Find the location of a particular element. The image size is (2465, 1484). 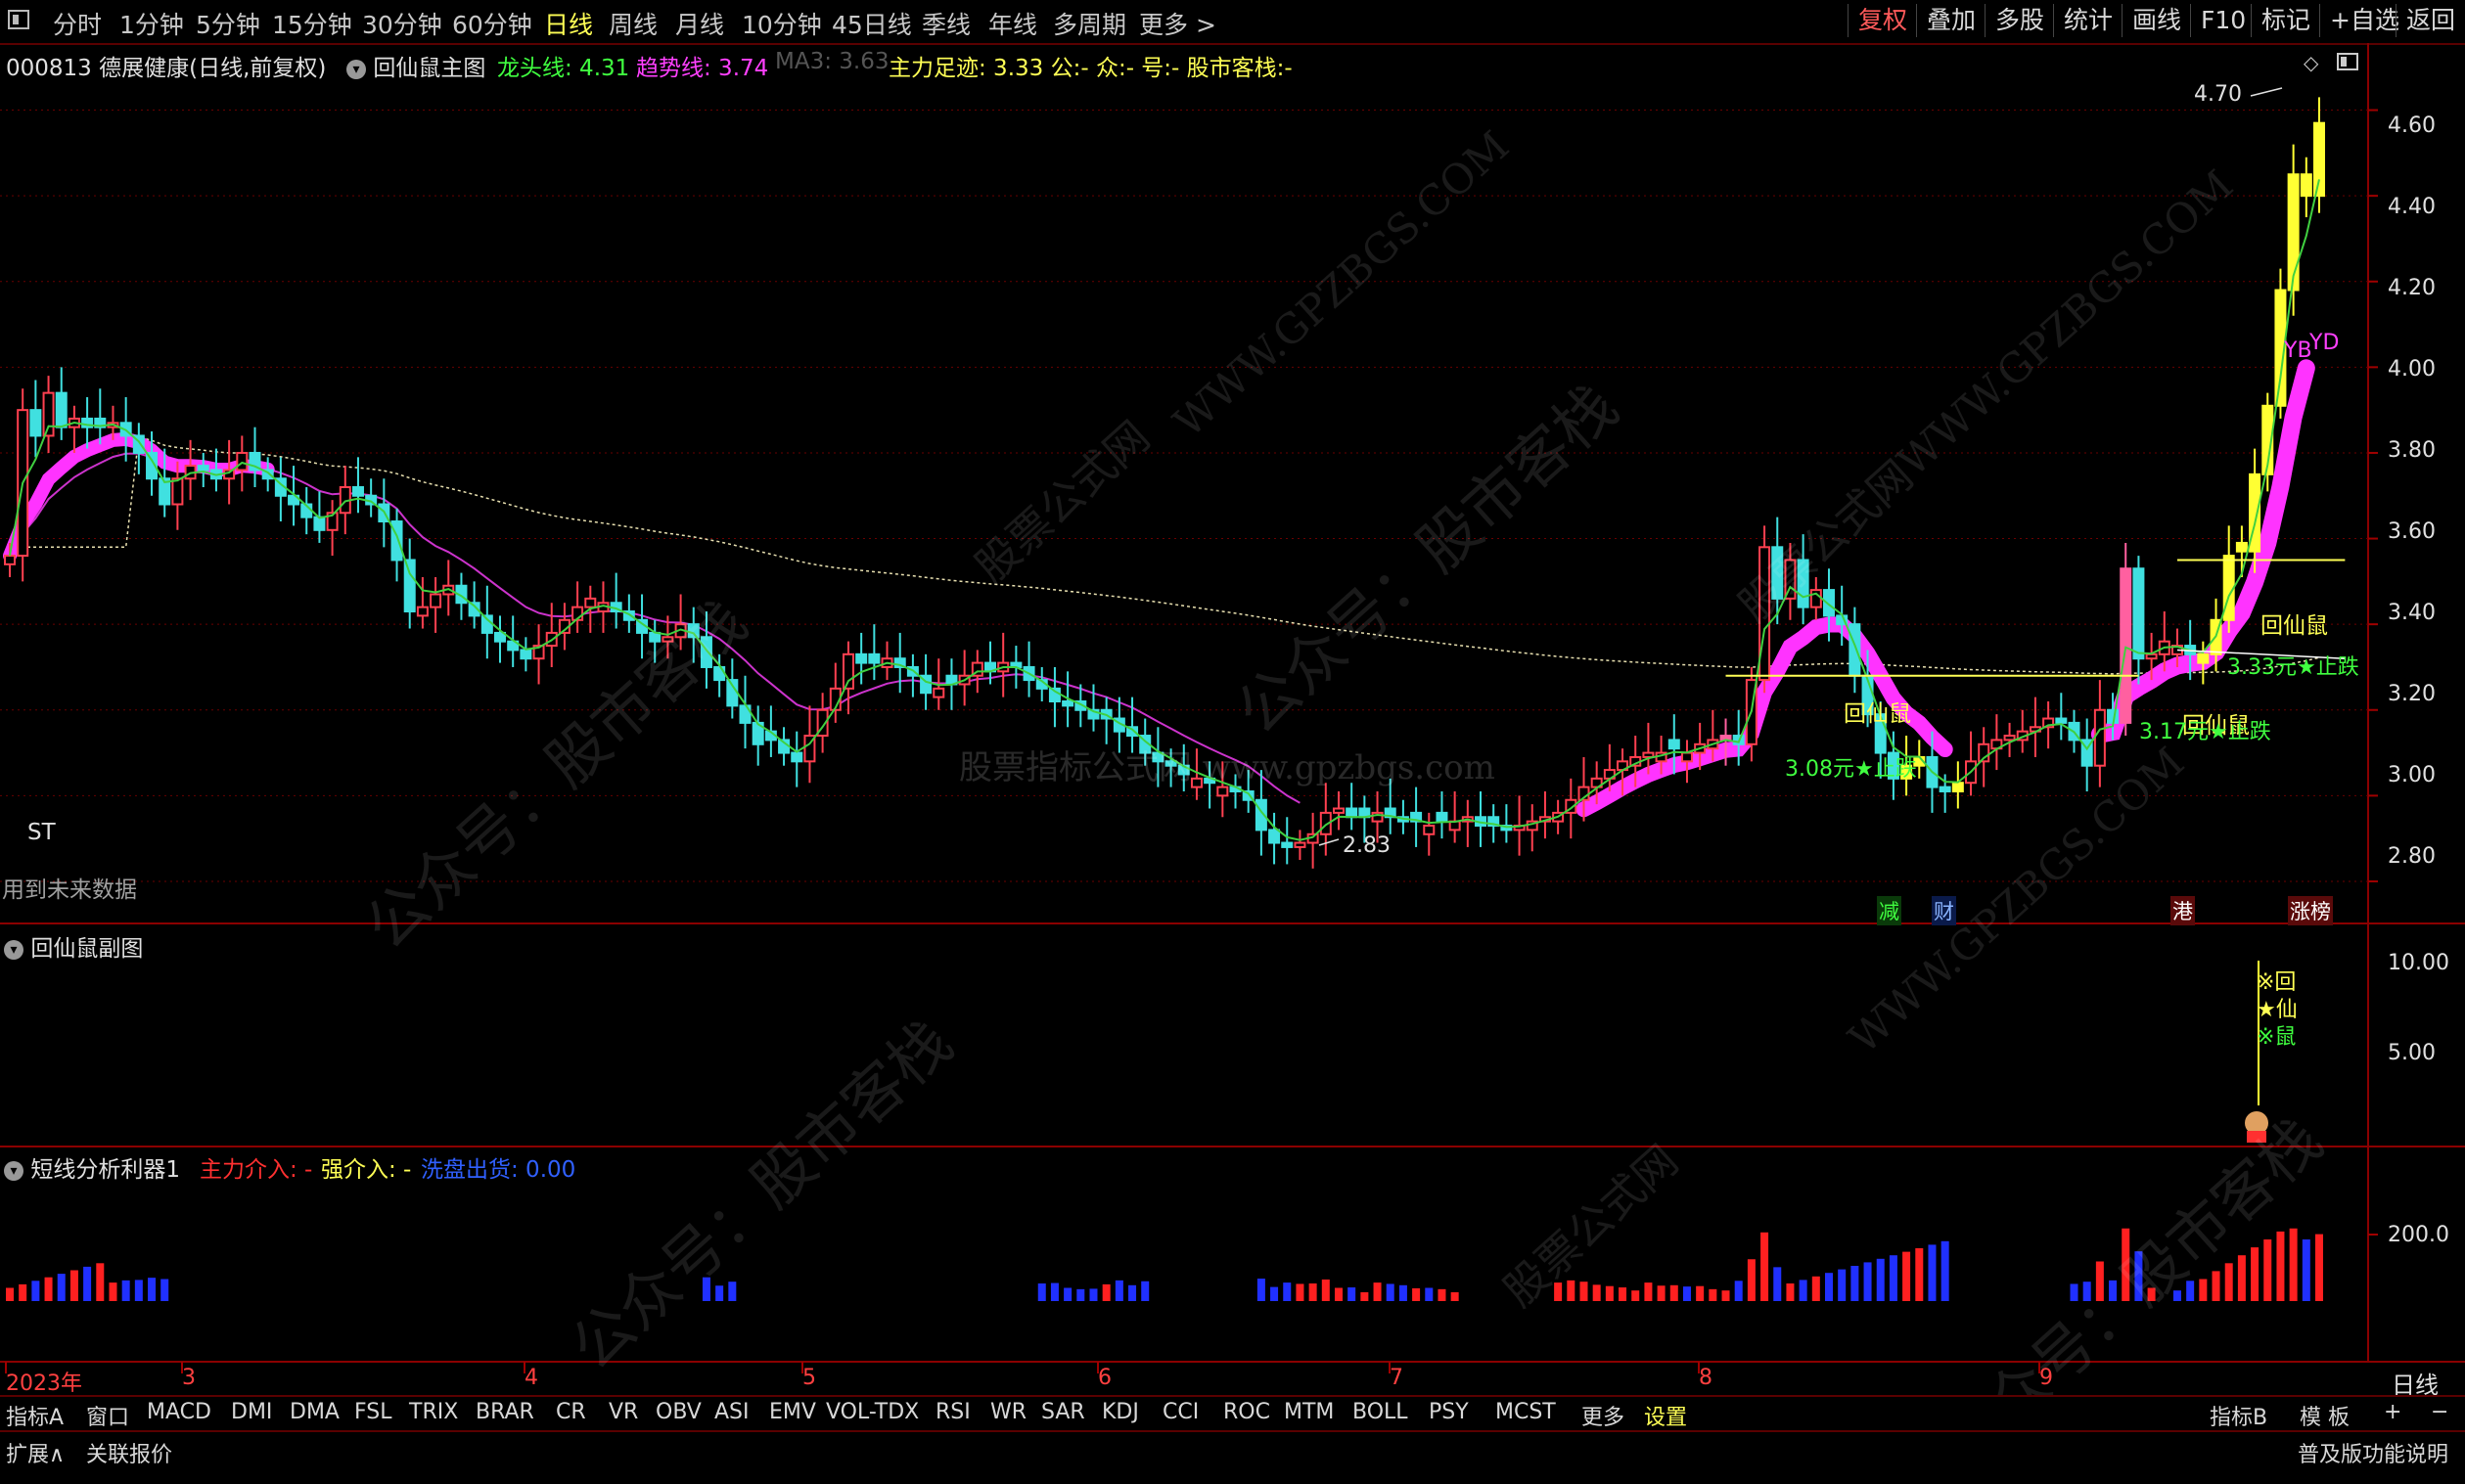

indicator-tab: 指标A is located at coordinates (35, 1415).